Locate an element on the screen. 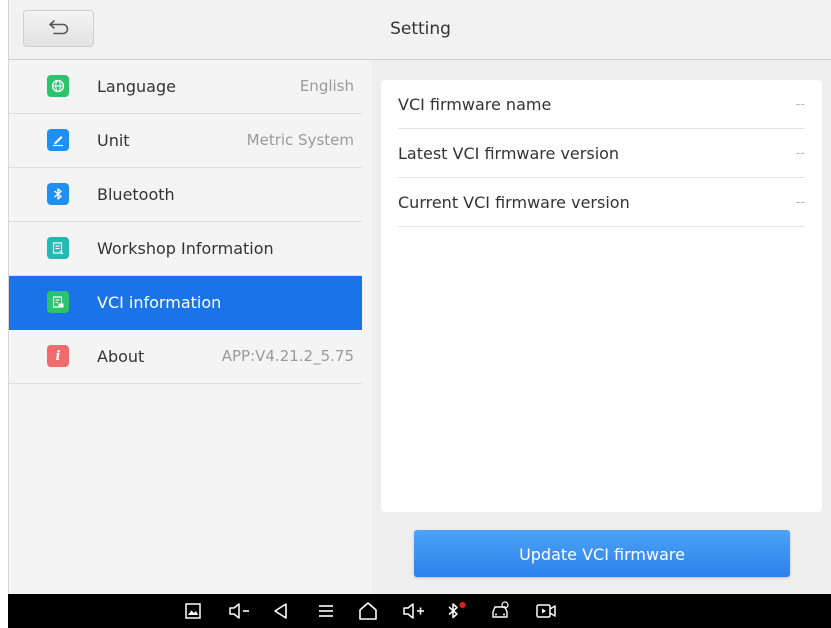 Image resolution: width=831 pixels, height=628 pixels. sidebar-item-value: English is located at coordinates (326, 86).